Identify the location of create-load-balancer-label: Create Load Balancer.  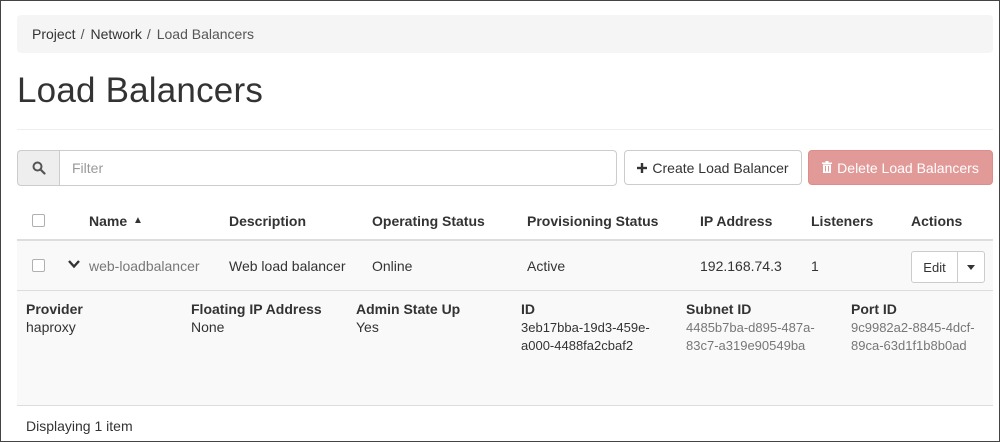
(720, 167).